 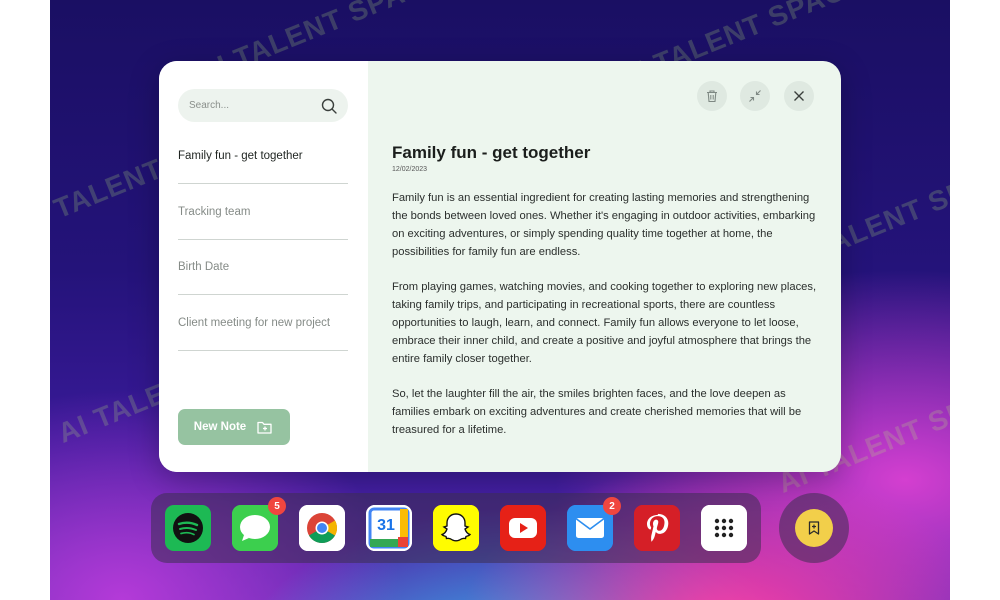 I want to click on note-title: Family fun - get together, so click(x=491, y=152).